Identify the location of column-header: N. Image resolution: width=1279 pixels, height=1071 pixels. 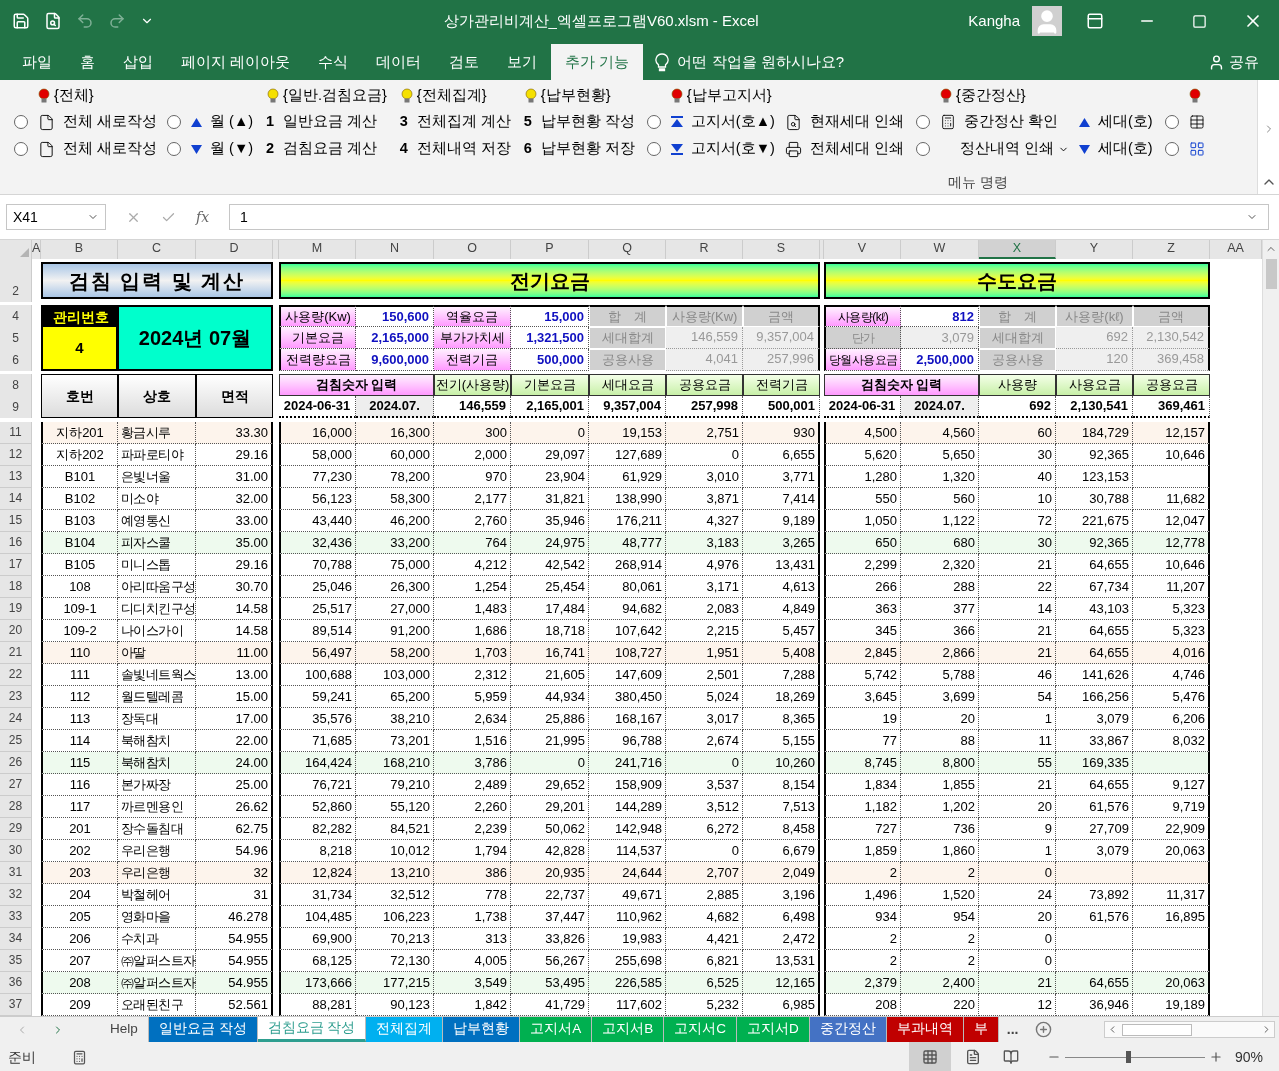
(395, 249).